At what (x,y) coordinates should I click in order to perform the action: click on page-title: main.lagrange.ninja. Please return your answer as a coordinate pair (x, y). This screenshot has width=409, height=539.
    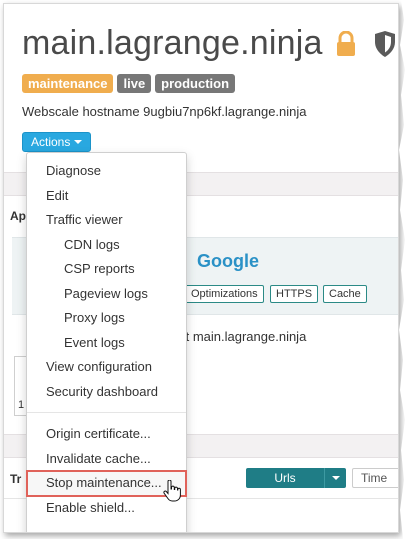
    Looking at the image, I should click on (172, 43).